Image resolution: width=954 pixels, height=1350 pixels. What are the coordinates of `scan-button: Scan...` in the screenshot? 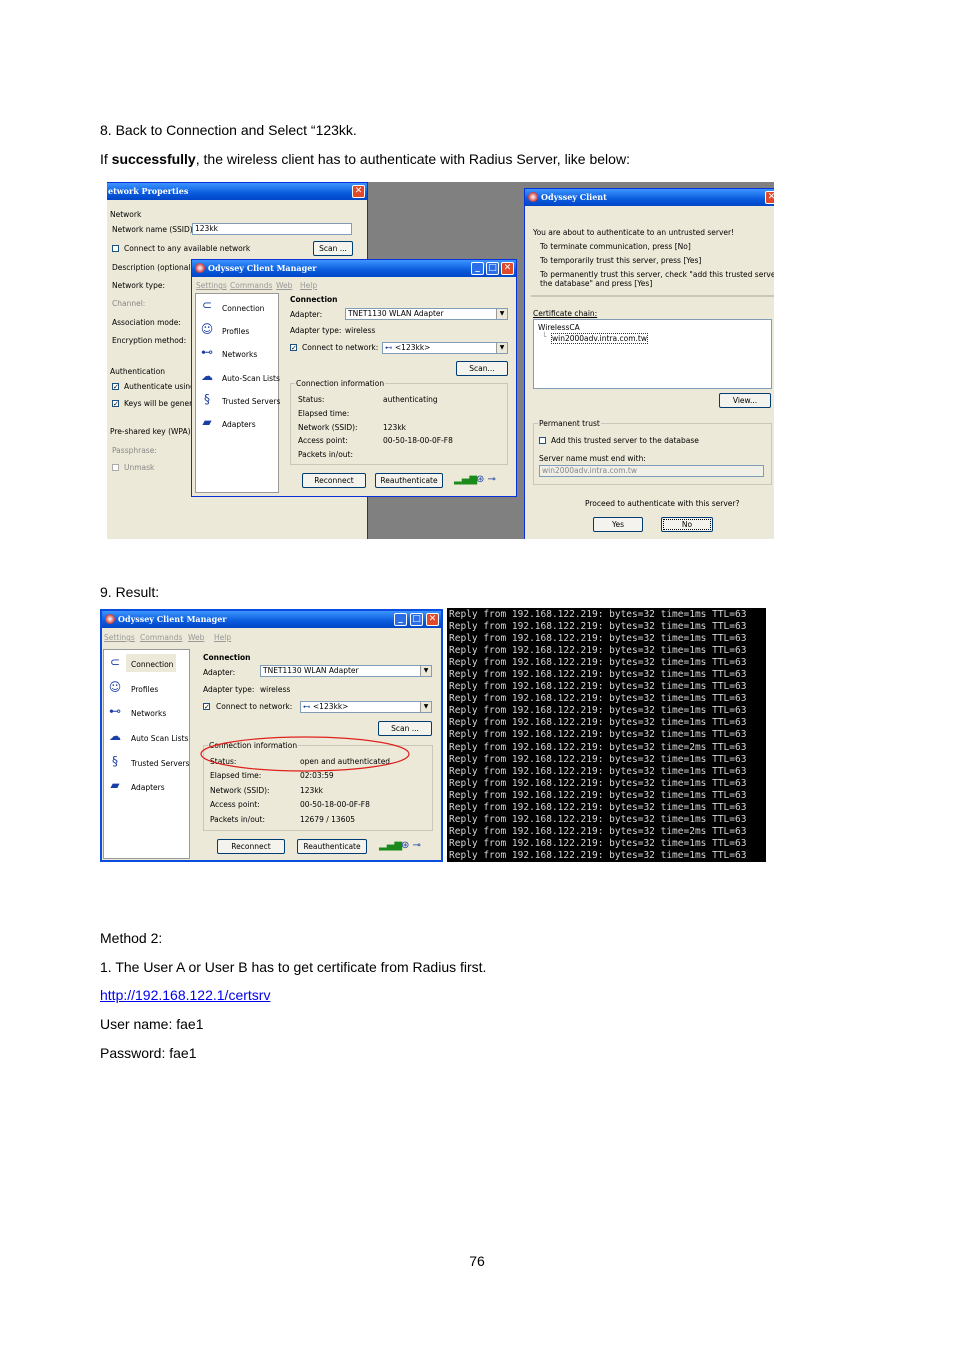 It's located at (482, 368).